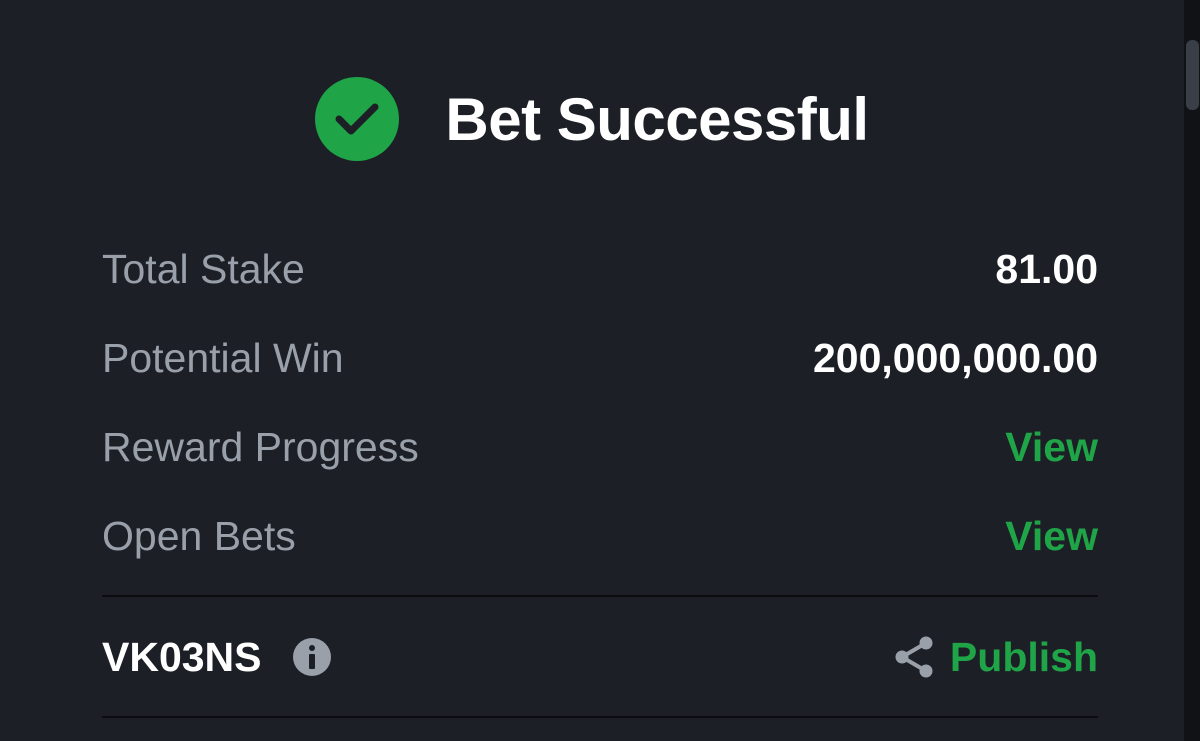  I want to click on page-title: Bet Successful, so click(657, 119).